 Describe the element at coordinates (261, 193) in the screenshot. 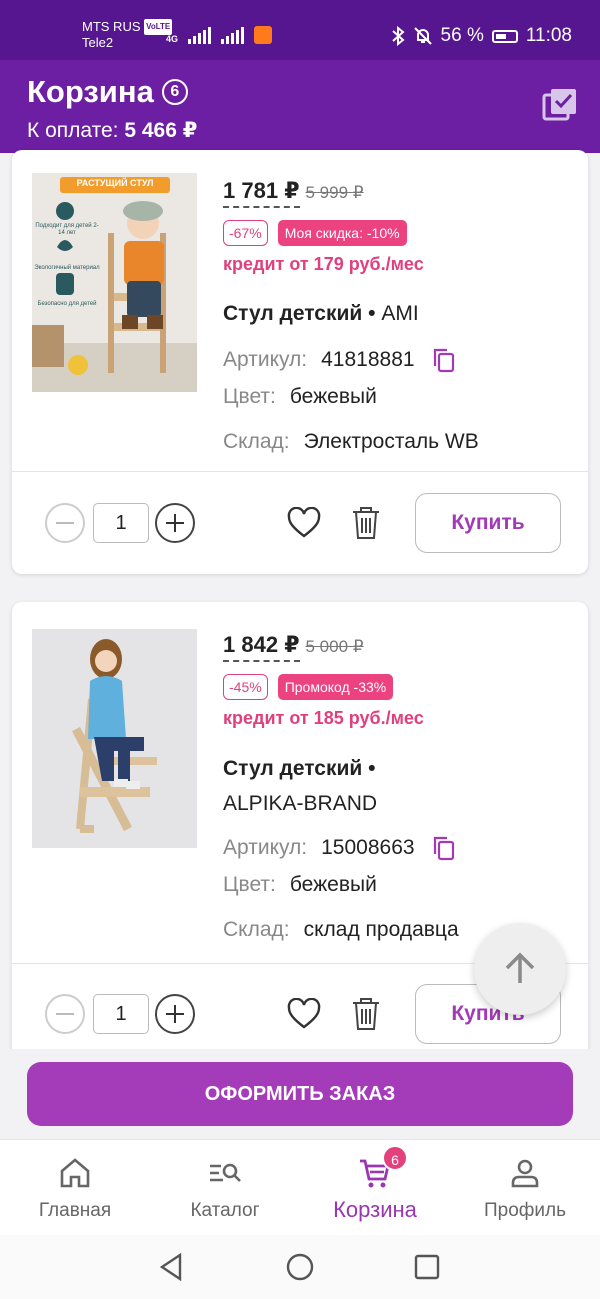

I see `current-price: 1 781 ₽` at that location.